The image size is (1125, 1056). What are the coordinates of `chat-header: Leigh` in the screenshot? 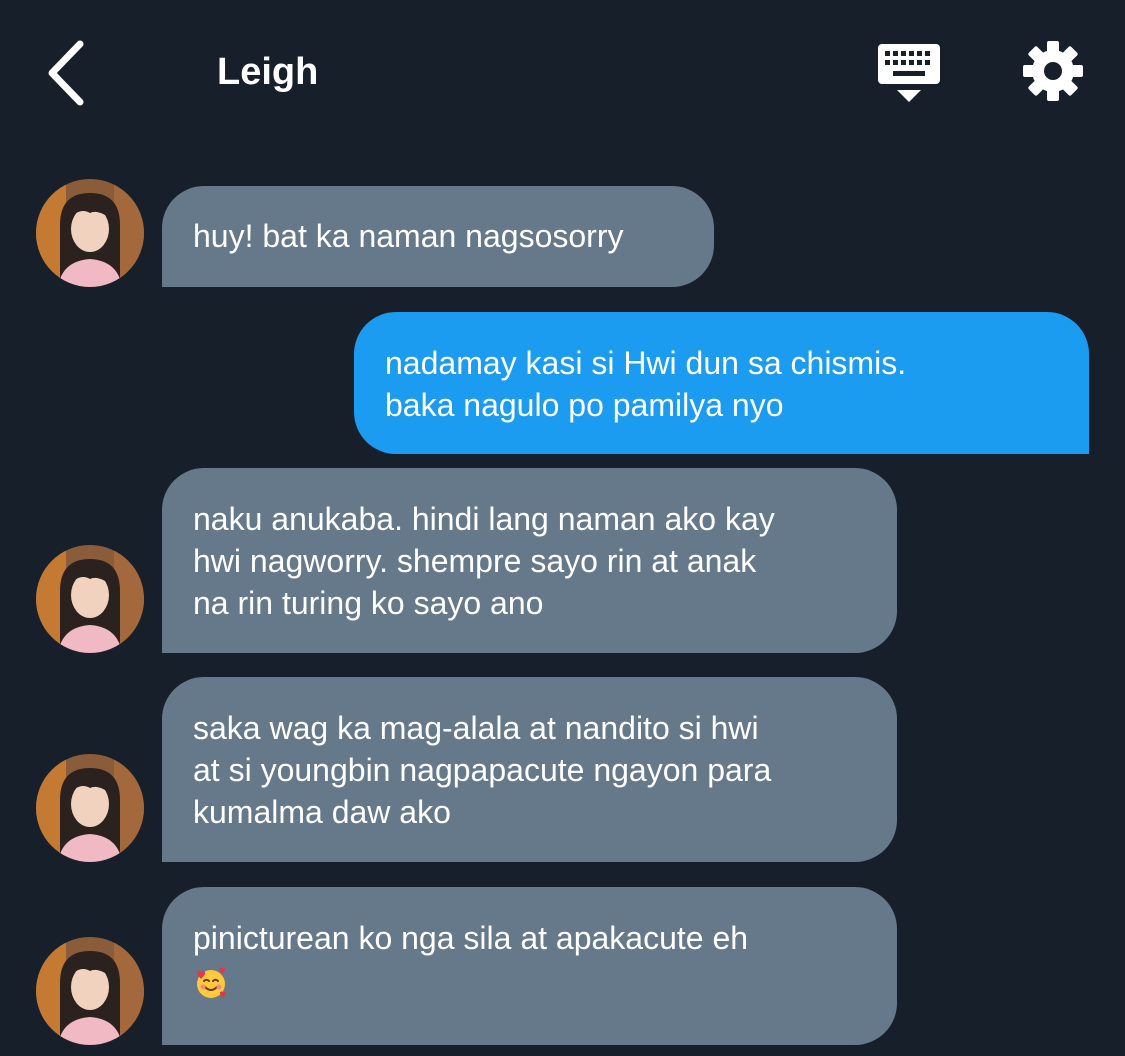 It's located at (562, 75).